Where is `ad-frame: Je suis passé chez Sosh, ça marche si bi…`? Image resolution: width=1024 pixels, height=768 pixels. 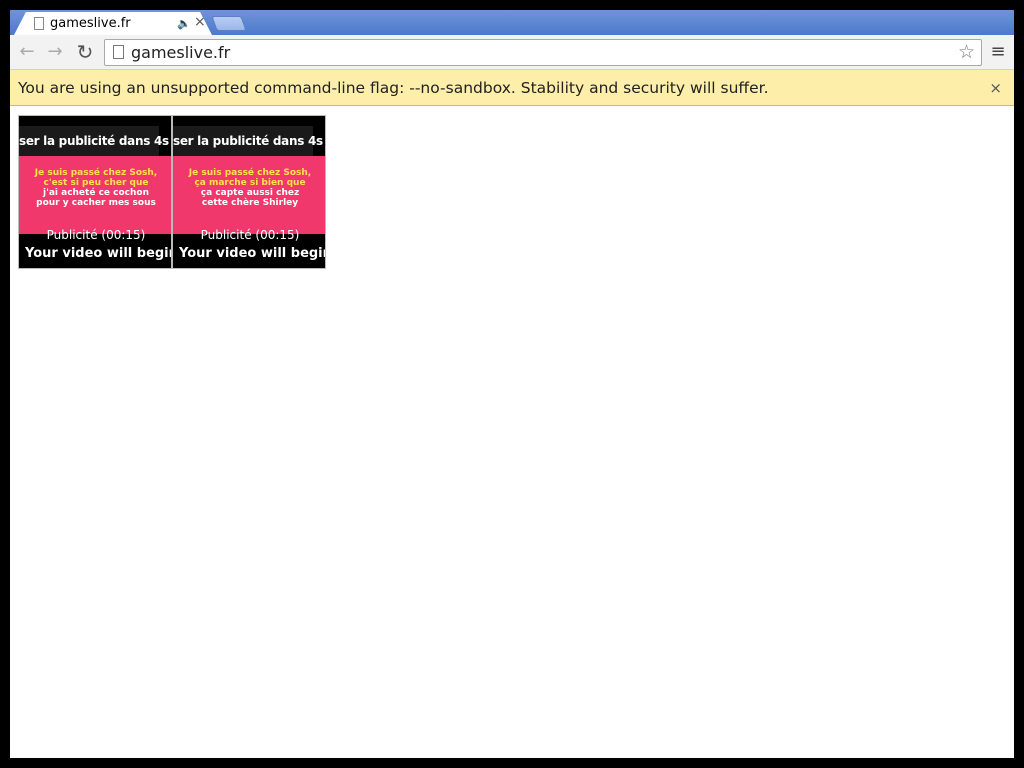
ad-frame: Je suis passé chez Sosh, ça marche si bi… is located at coordinates (249, 195).